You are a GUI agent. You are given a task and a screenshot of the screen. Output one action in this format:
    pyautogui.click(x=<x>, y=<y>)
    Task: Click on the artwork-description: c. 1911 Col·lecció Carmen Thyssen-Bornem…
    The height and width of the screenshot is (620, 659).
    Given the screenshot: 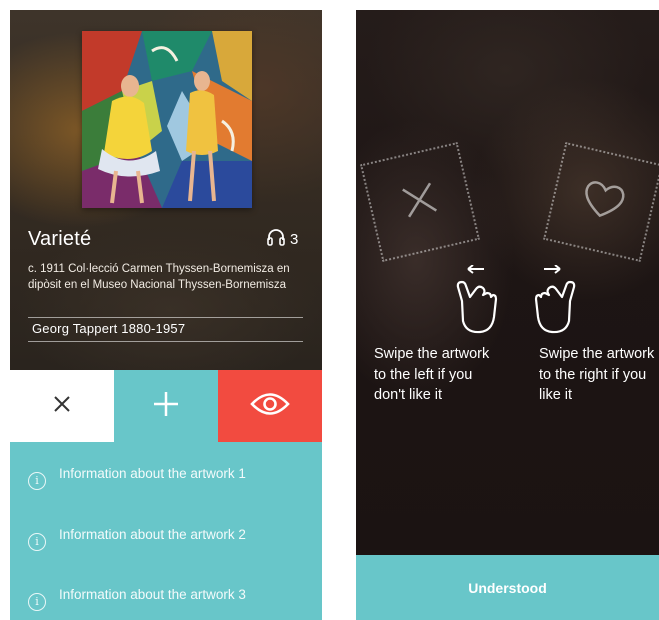 What is the action you would take?
    pyautogui.click(x=159, y=277)
    